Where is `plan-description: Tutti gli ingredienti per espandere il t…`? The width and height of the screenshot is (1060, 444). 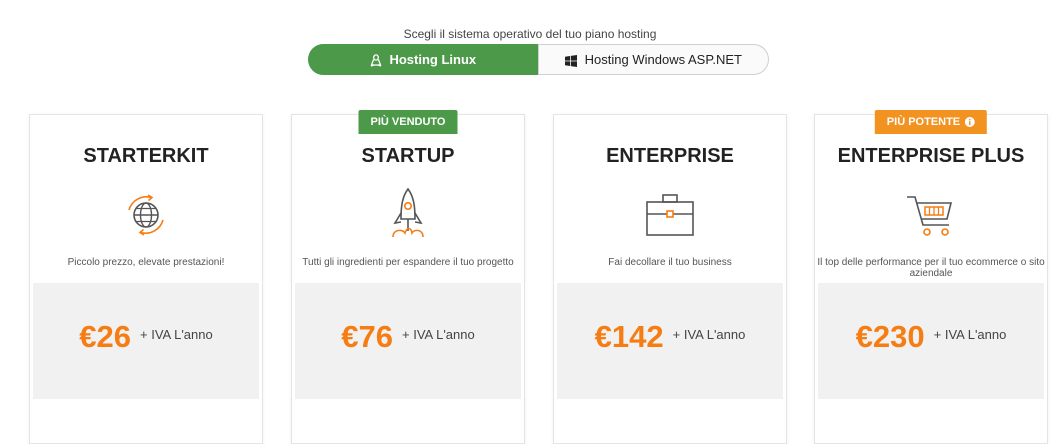 plan-description: Tutti gli ingredienti per espandere il t… is located at coordinates (408, 262).